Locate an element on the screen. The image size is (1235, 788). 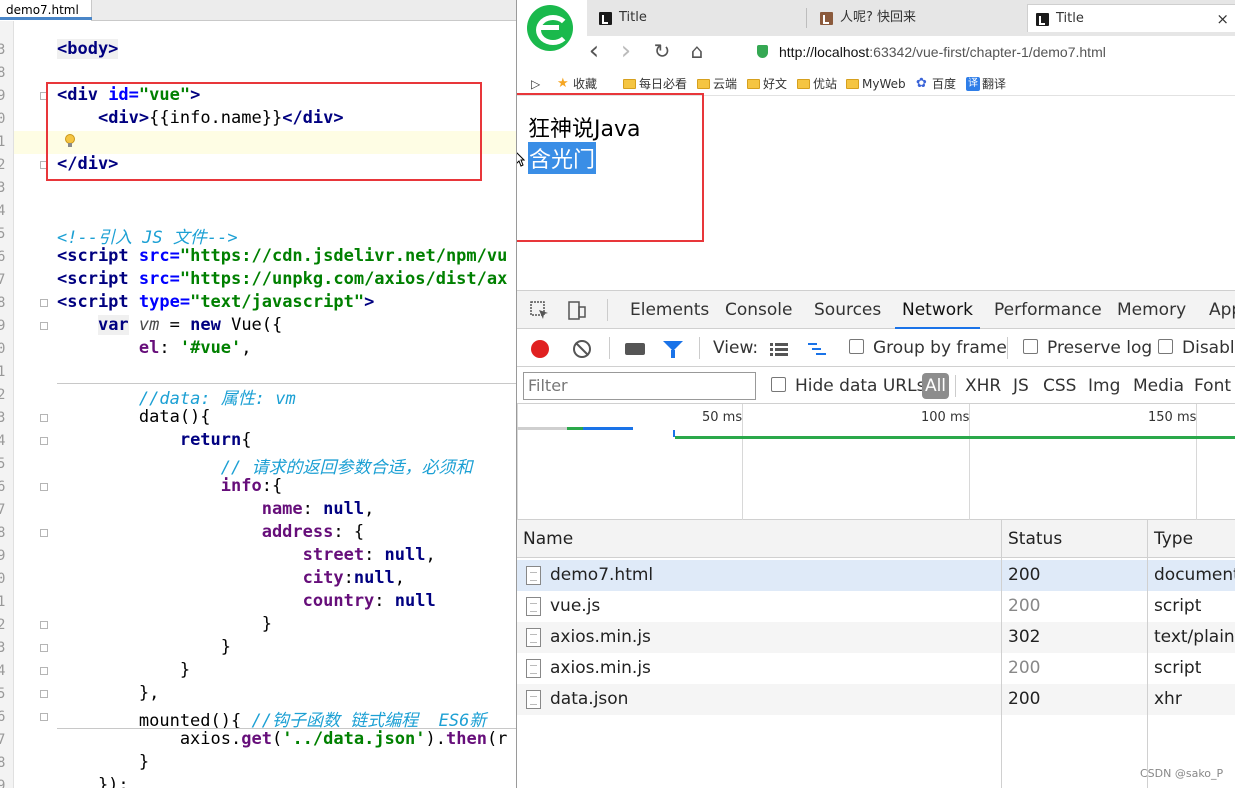
code-line: }); is located at coordinates (93, 781).